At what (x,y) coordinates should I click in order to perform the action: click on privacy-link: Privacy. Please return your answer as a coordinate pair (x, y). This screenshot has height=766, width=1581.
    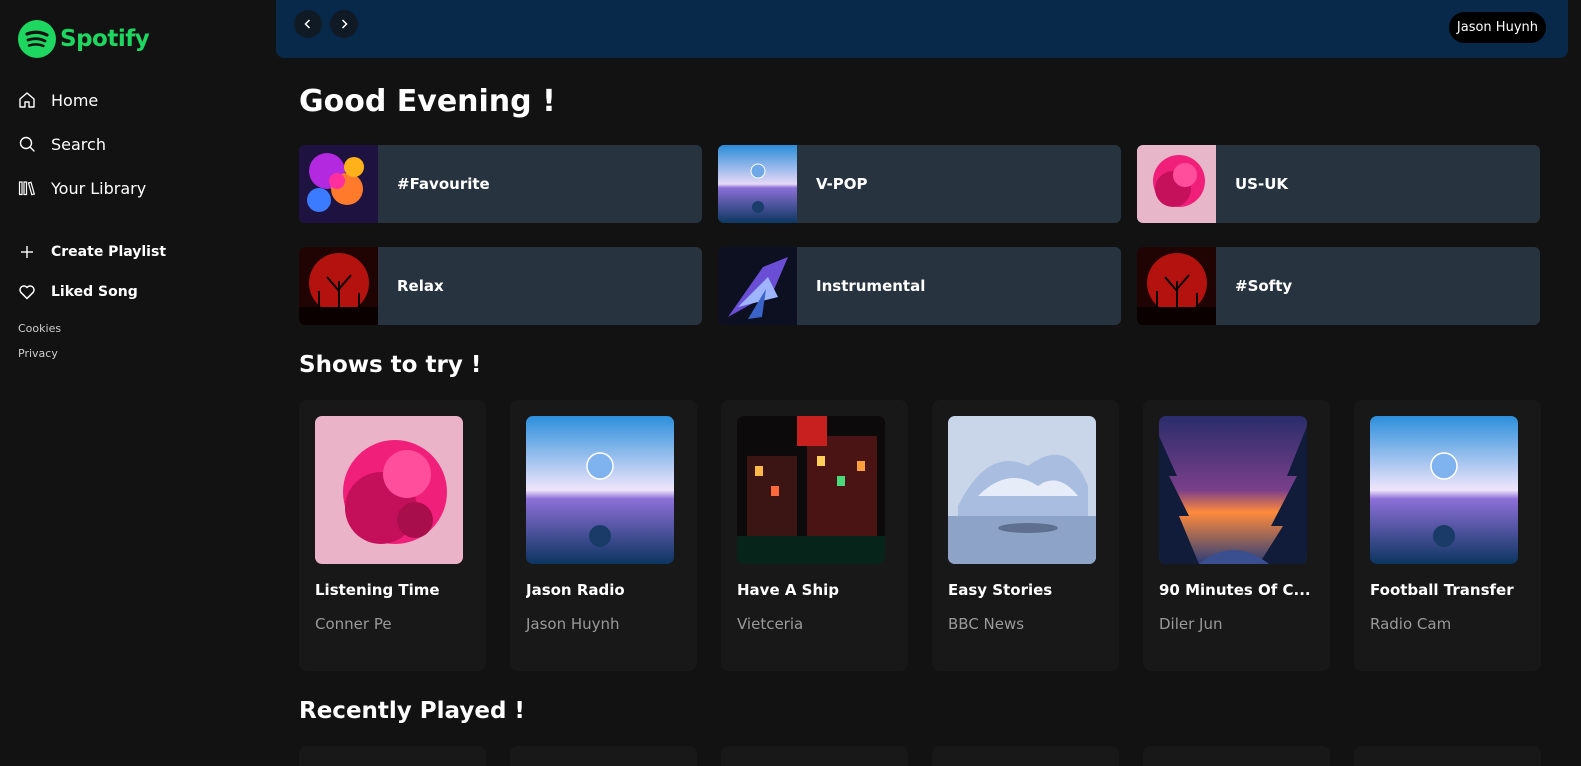
    Looking at the image, I should click on (39, 353).